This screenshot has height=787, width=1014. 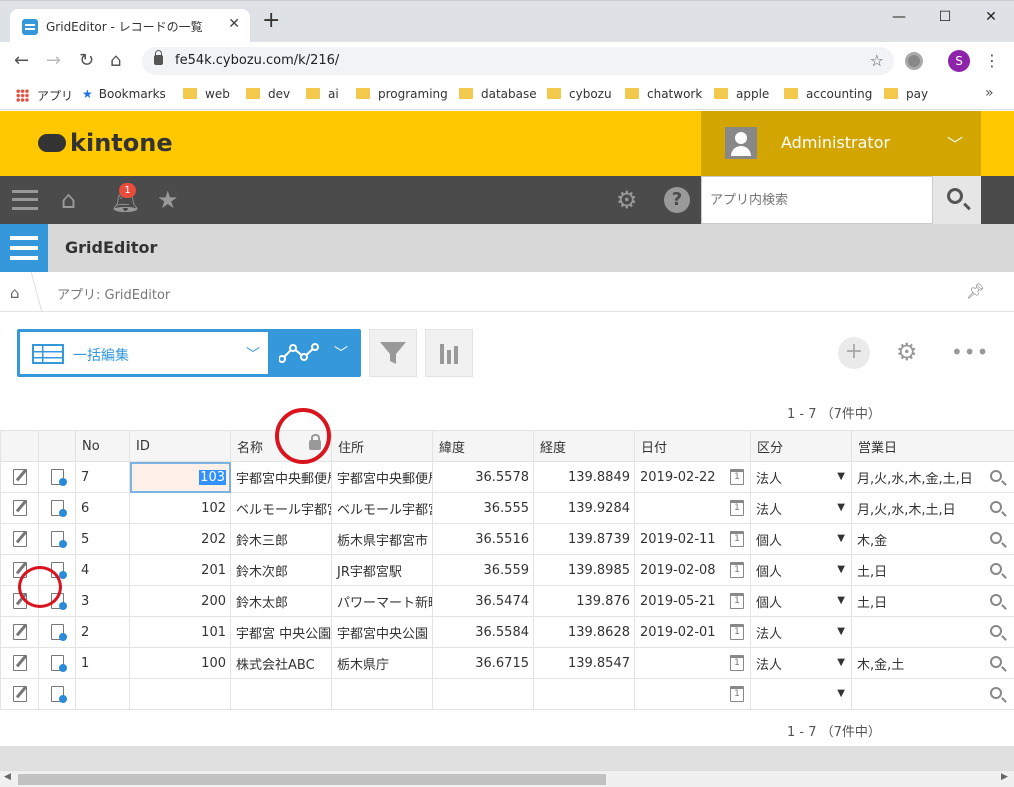 What do you see at coordinates (299, 353) in the screenshot?
I see `graph-view-icon` at bounding box center [299, 353].